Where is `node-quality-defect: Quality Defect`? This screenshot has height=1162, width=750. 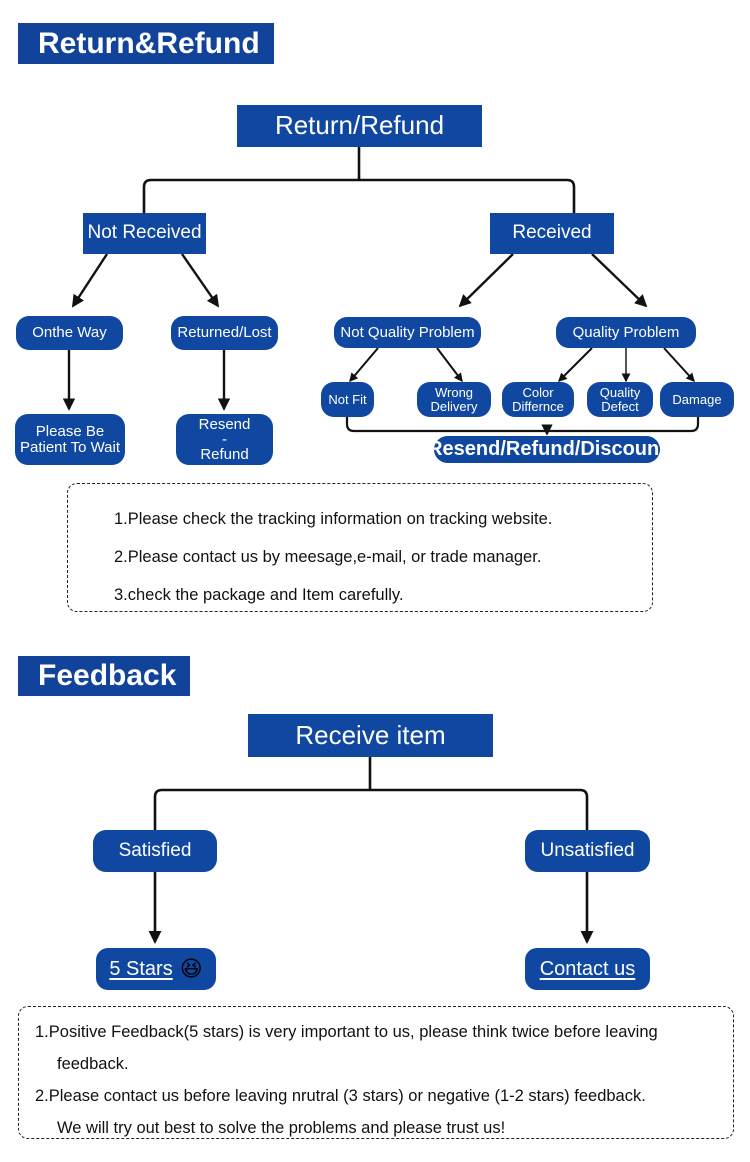
node-quality-defect: Quality Defect is located at coordinates (620, 399).